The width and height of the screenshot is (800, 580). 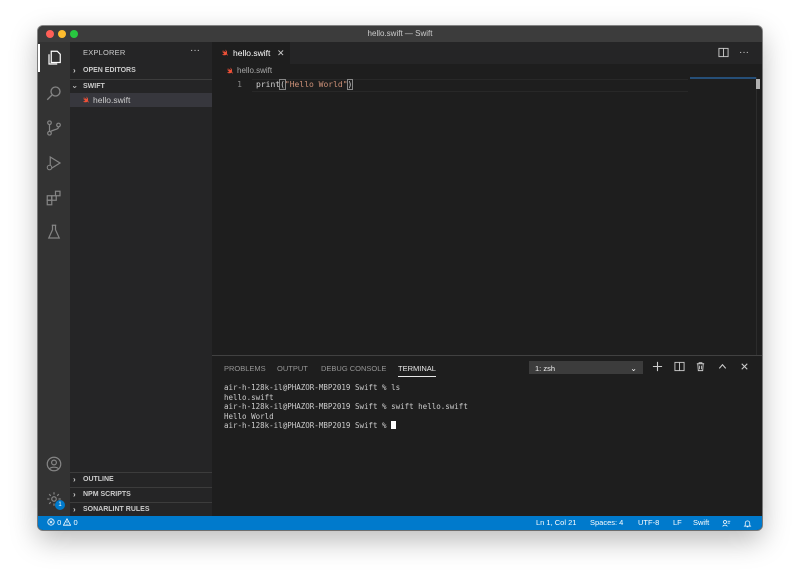 I want to click on run-debug-icon, so click(x=54, y=163).